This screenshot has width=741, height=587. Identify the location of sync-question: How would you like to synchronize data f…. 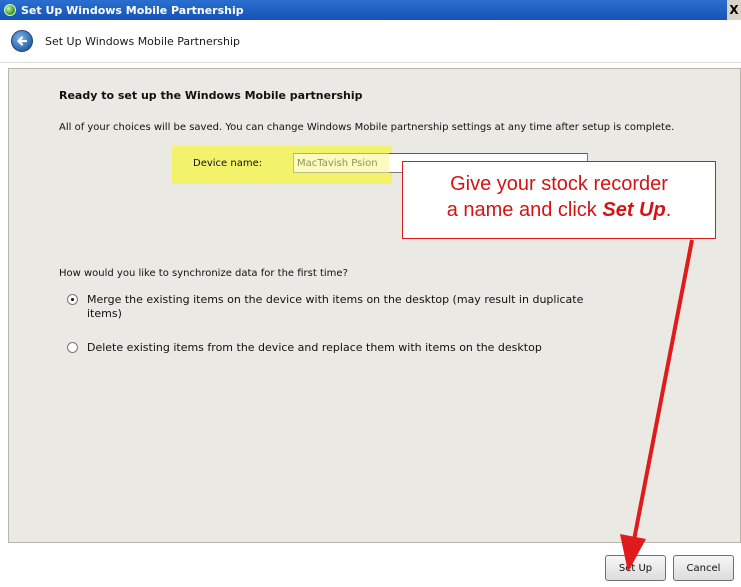
(203, 273).